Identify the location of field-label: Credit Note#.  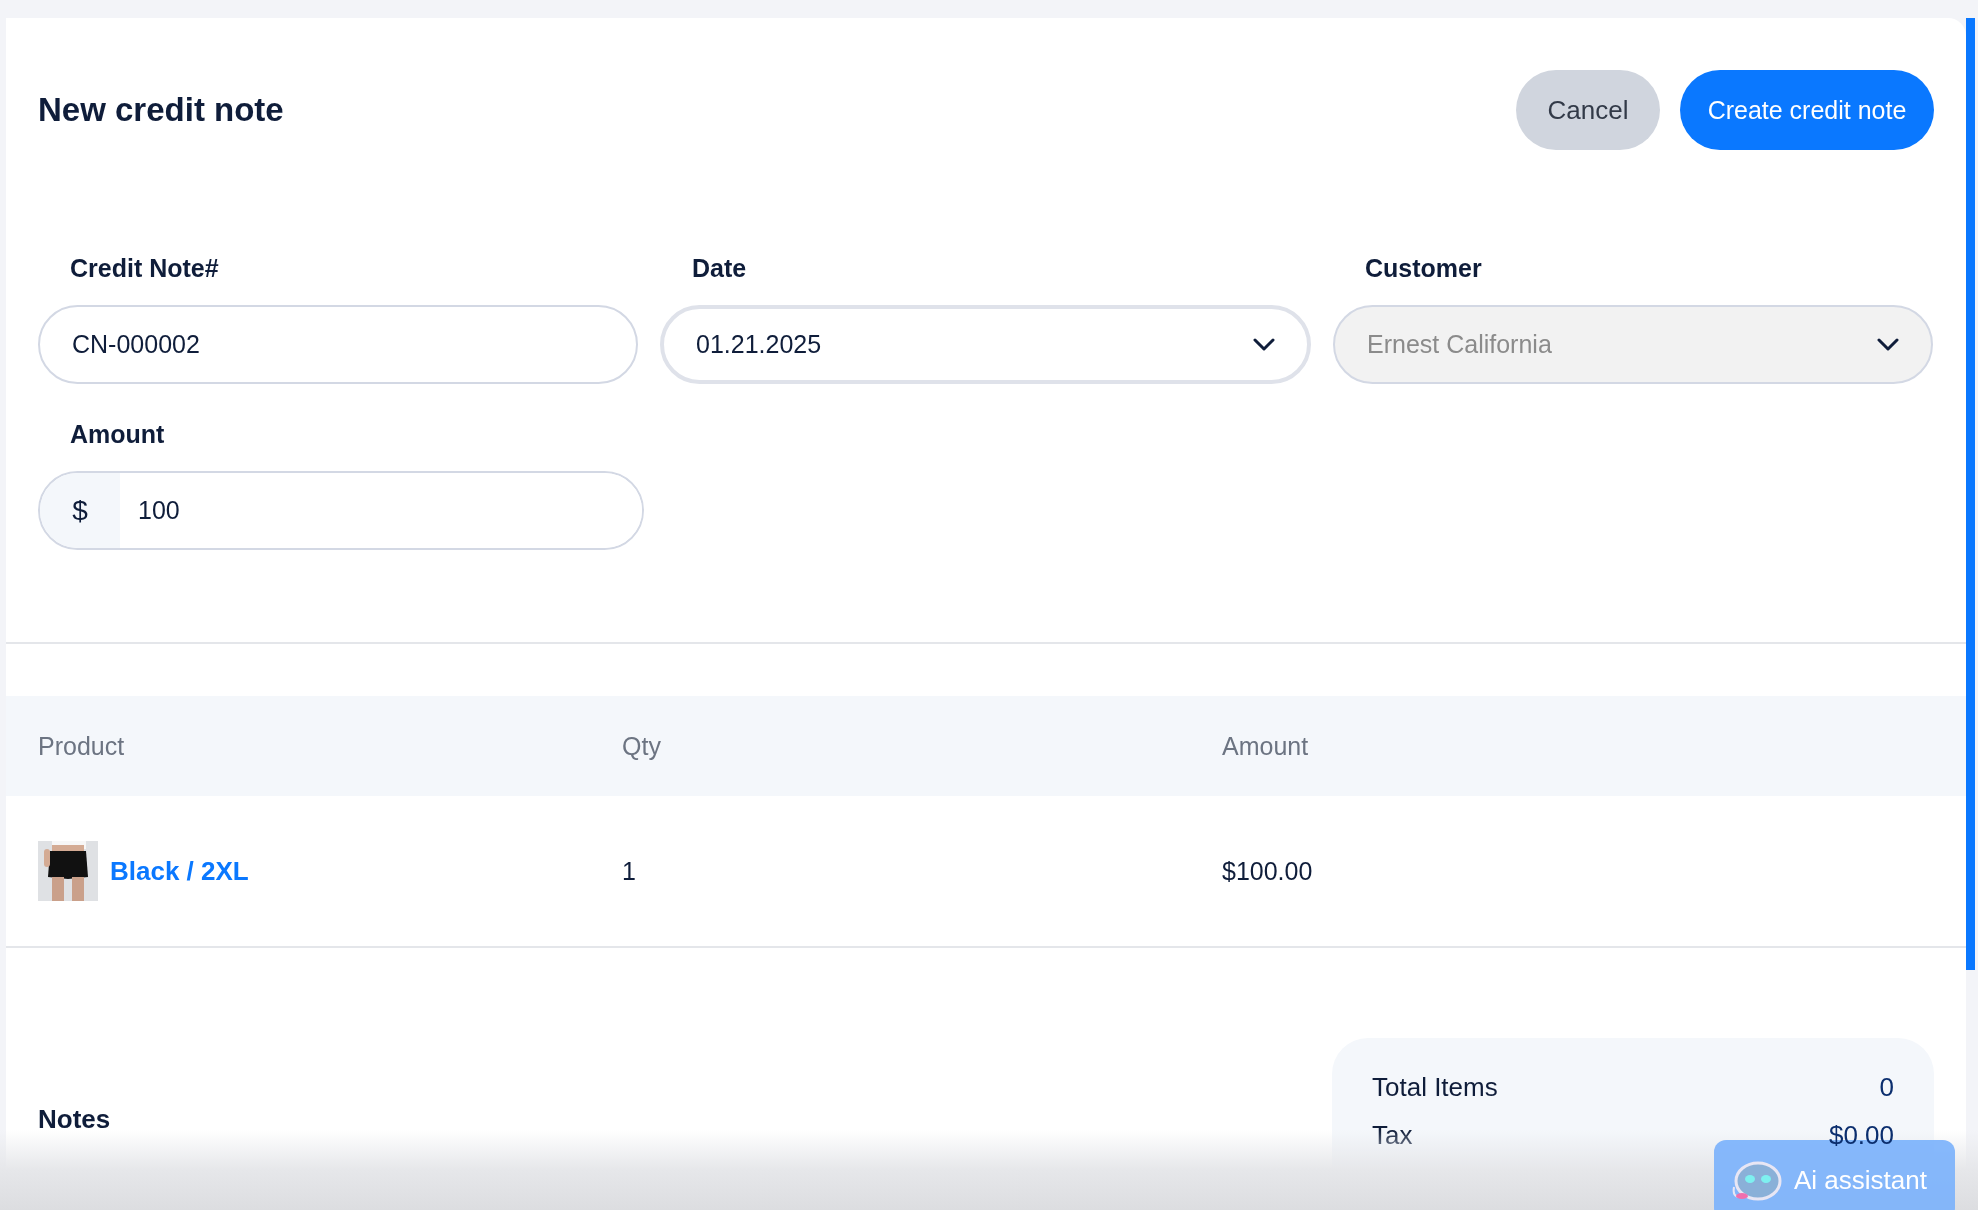
(144, 268).